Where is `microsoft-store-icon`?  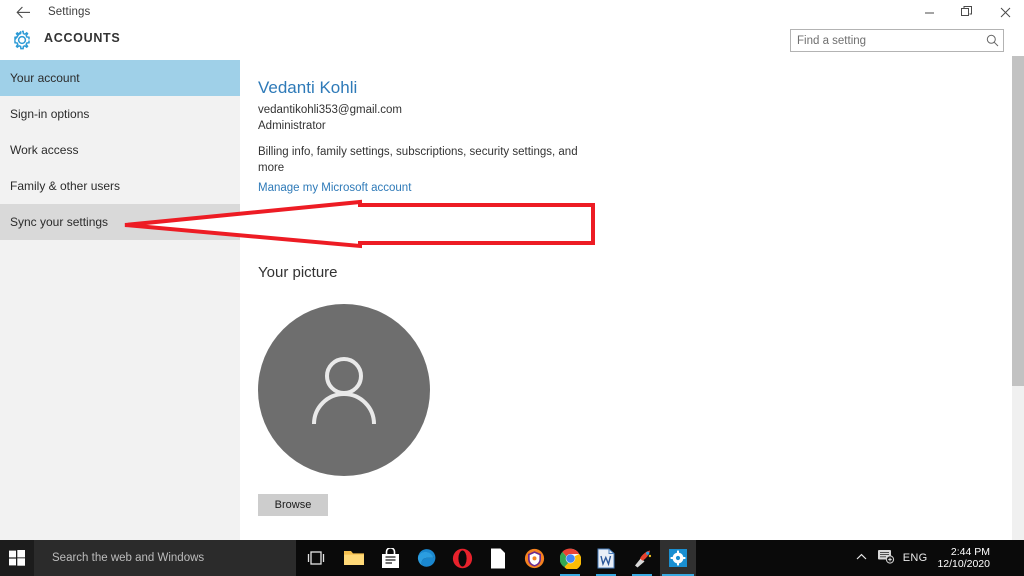 microsoft-store-icon is located at coordinates (390, 558).